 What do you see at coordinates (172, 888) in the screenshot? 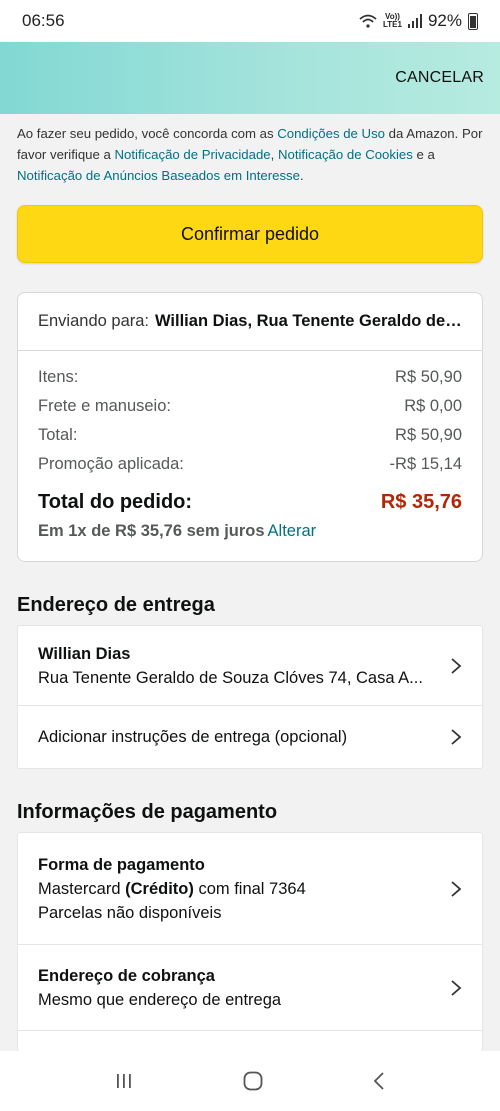
I see `card-description: Mastercard (Crédito) com final 7364` at bounding box center [172, 888].